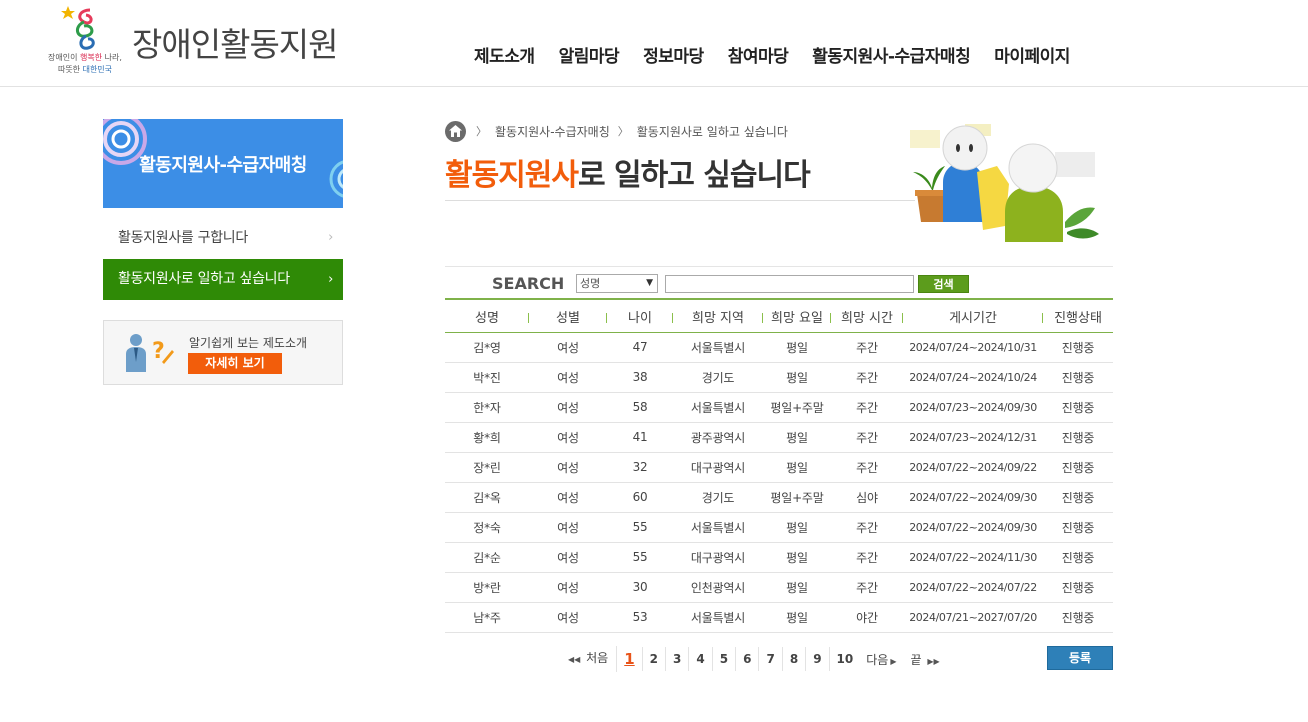 The height and width of the screenshot is (722, 1308). I want to click on pagination-page: 5, so click(725, 659).